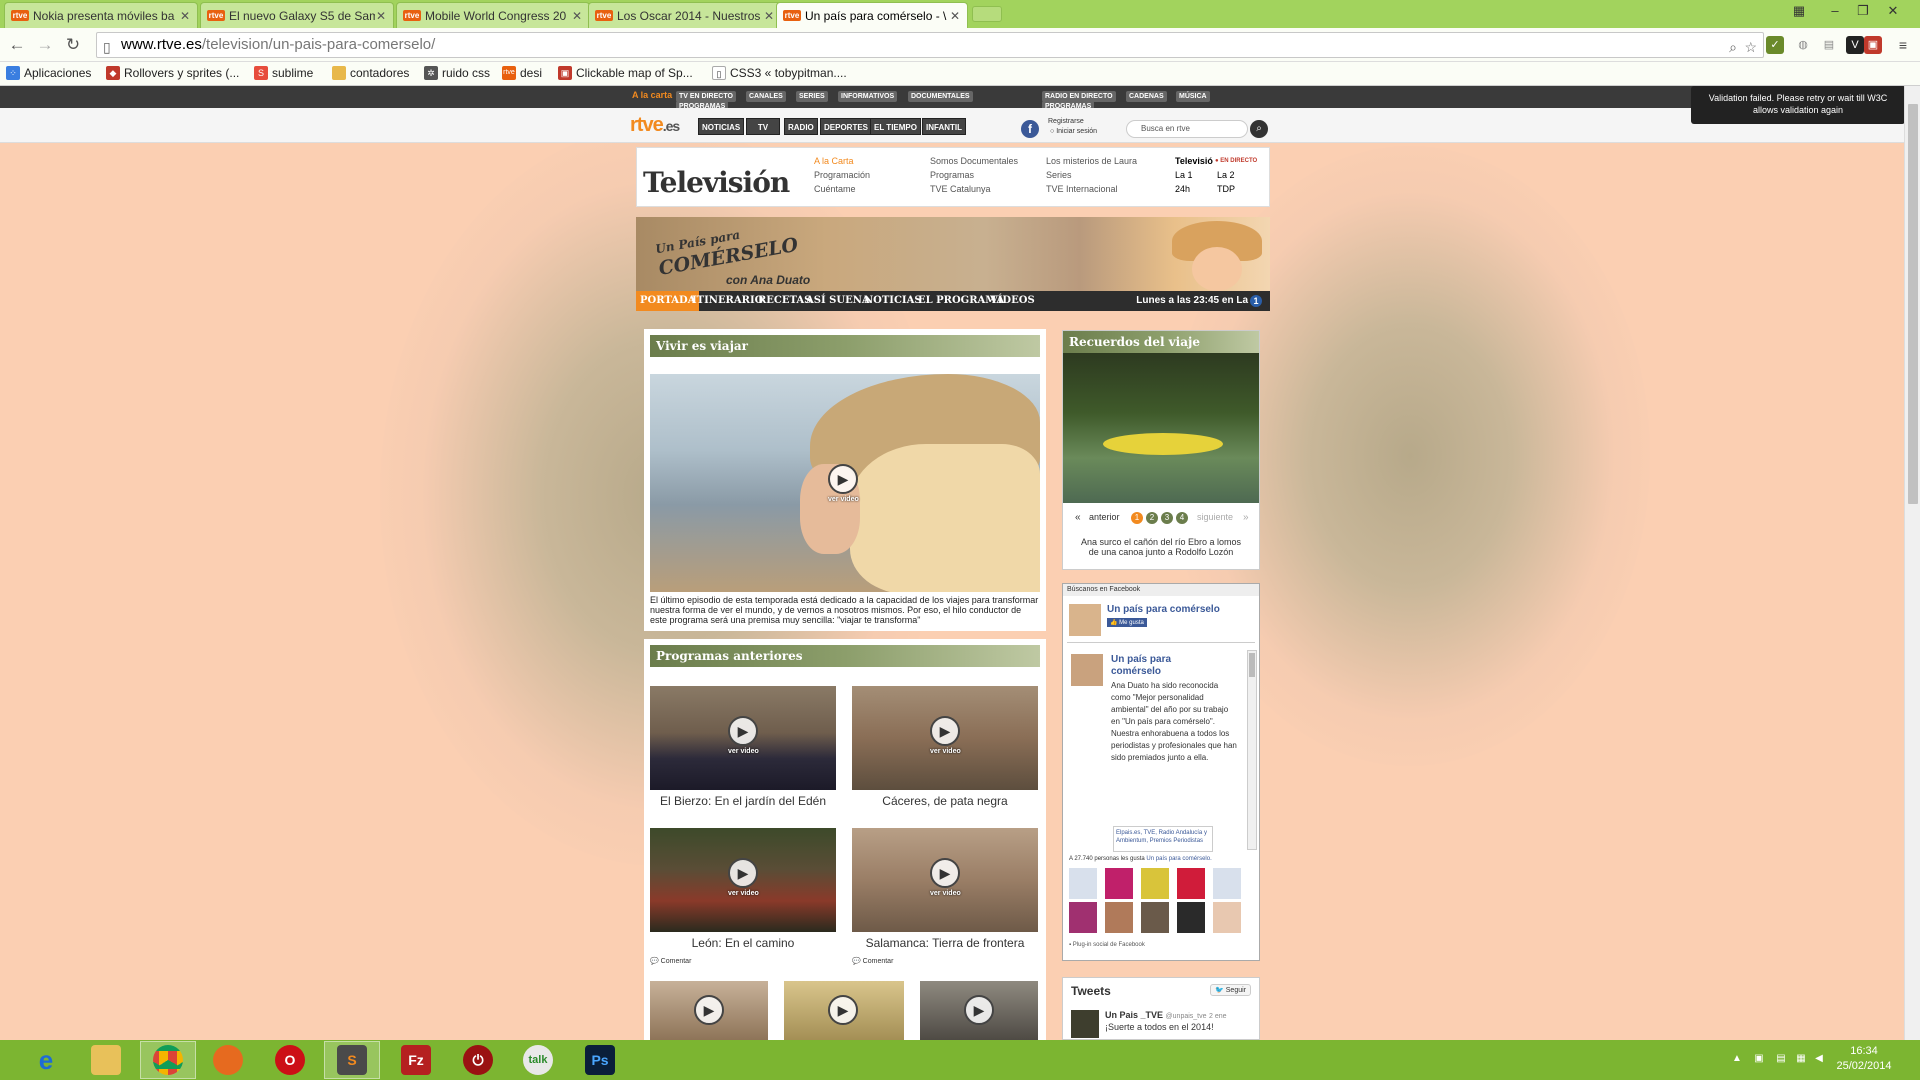  What do you see at coordinates (1078, 517) in the screenshot?
I see `gallery-prev-icon: «` at bounding box center [1078, 517].